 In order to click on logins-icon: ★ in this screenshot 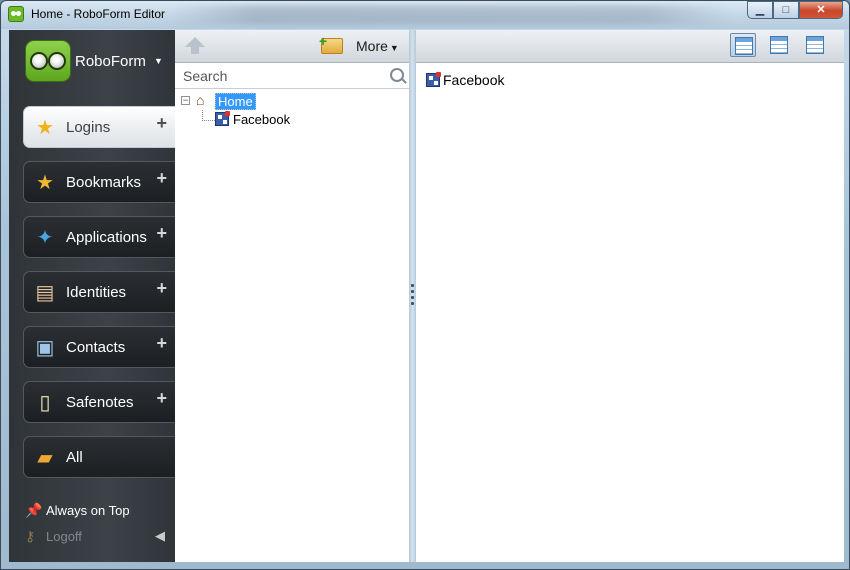, I will do `click(45, 128)`.